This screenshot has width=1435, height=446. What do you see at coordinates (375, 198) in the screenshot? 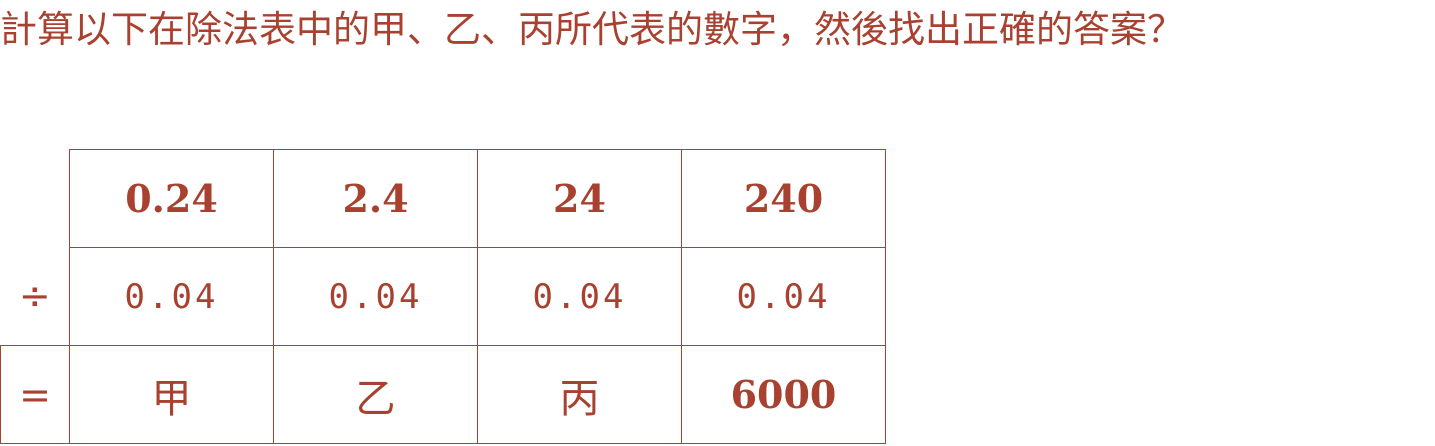
I see `dividend-cell: 2.4` at bounding box center [375, 198].